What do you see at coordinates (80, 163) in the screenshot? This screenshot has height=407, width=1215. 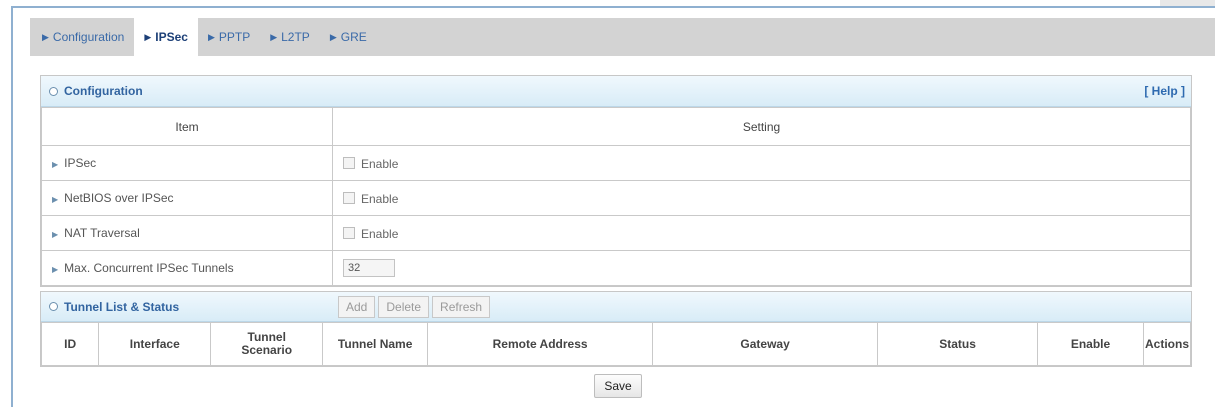 I see `row-label: IPSec` at bounding box center [80, 163].